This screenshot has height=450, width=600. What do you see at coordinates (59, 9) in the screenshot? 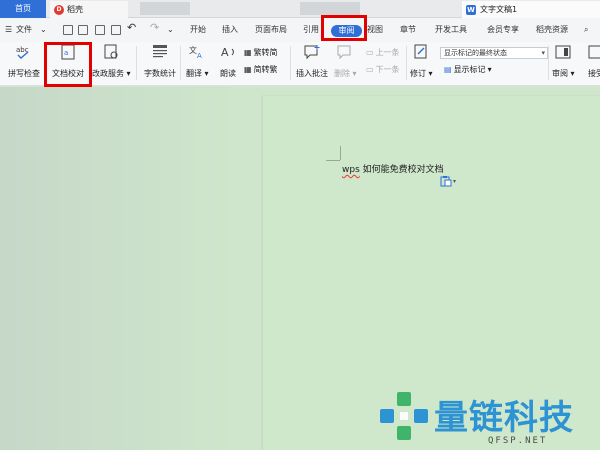
I see `docer-logo-icon: D` at bounding box center [59, 9].